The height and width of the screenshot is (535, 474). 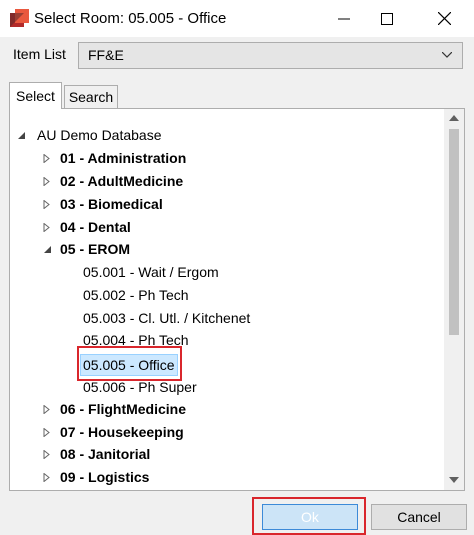 I want to click on tree-item-label: 04 - Dental, so click(x=95, y=227).